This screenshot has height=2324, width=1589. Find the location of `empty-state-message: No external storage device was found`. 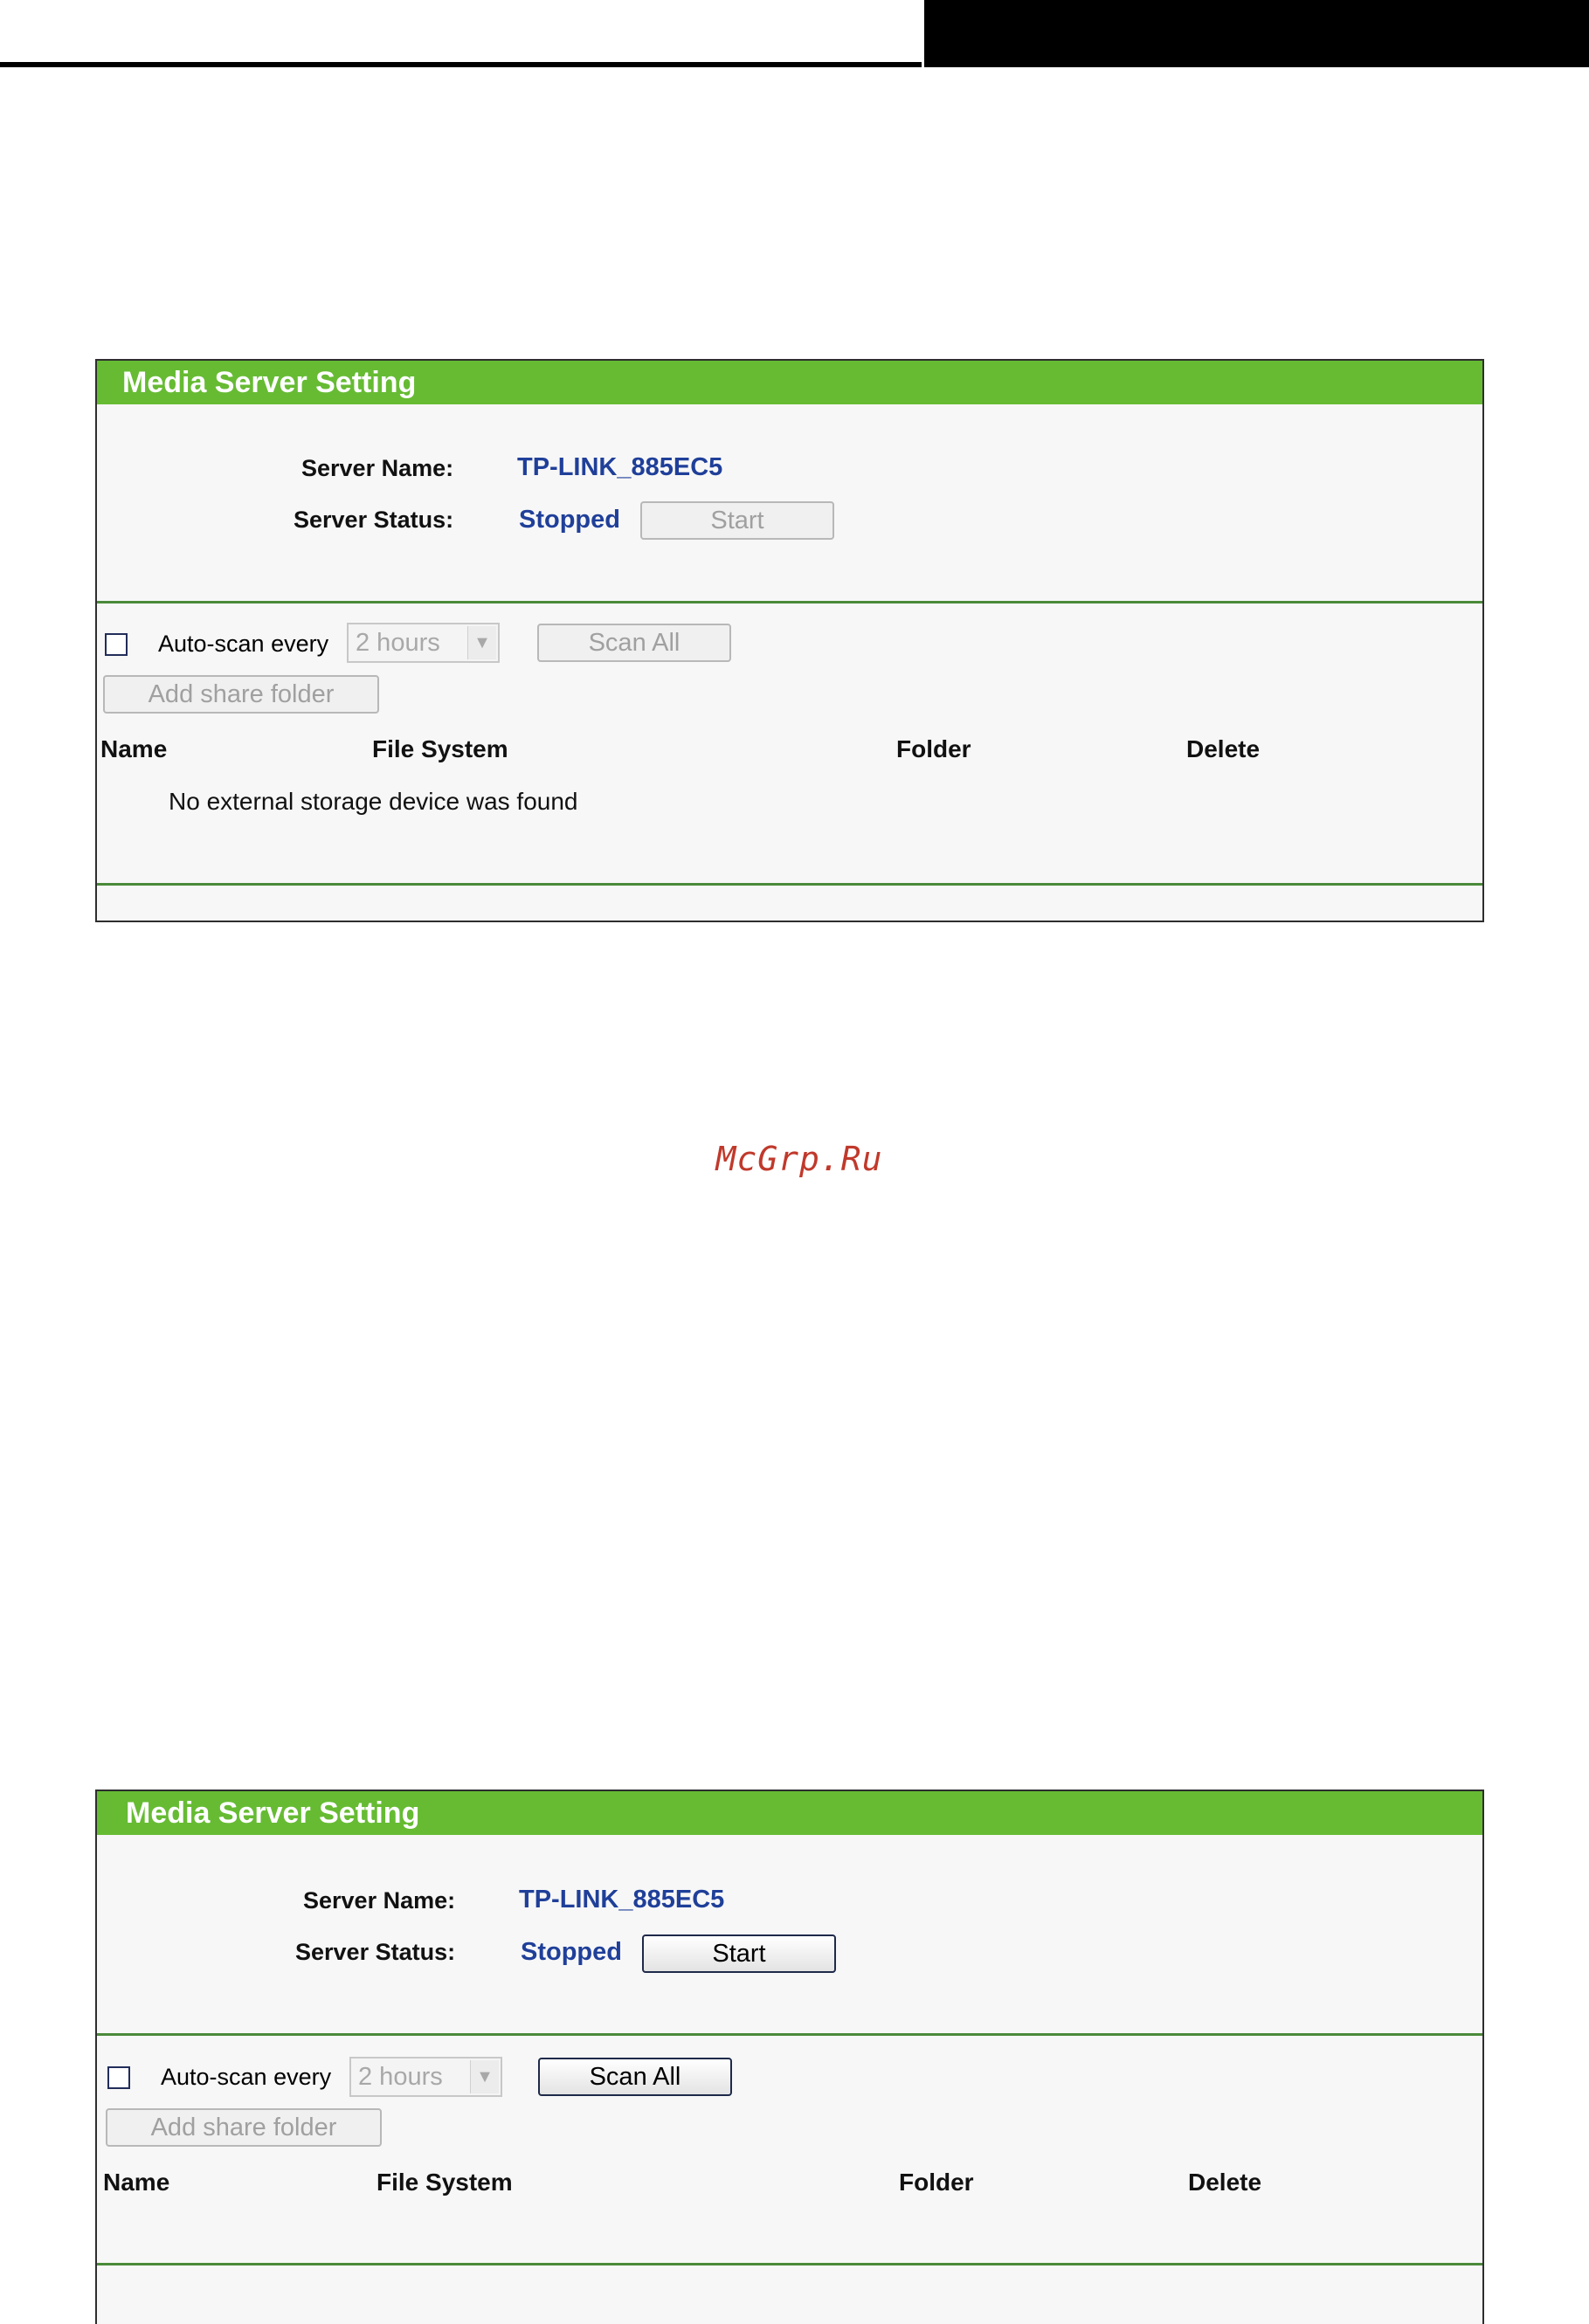

empty-state-message: No external storage device was found is located at coordinates (374, 801).